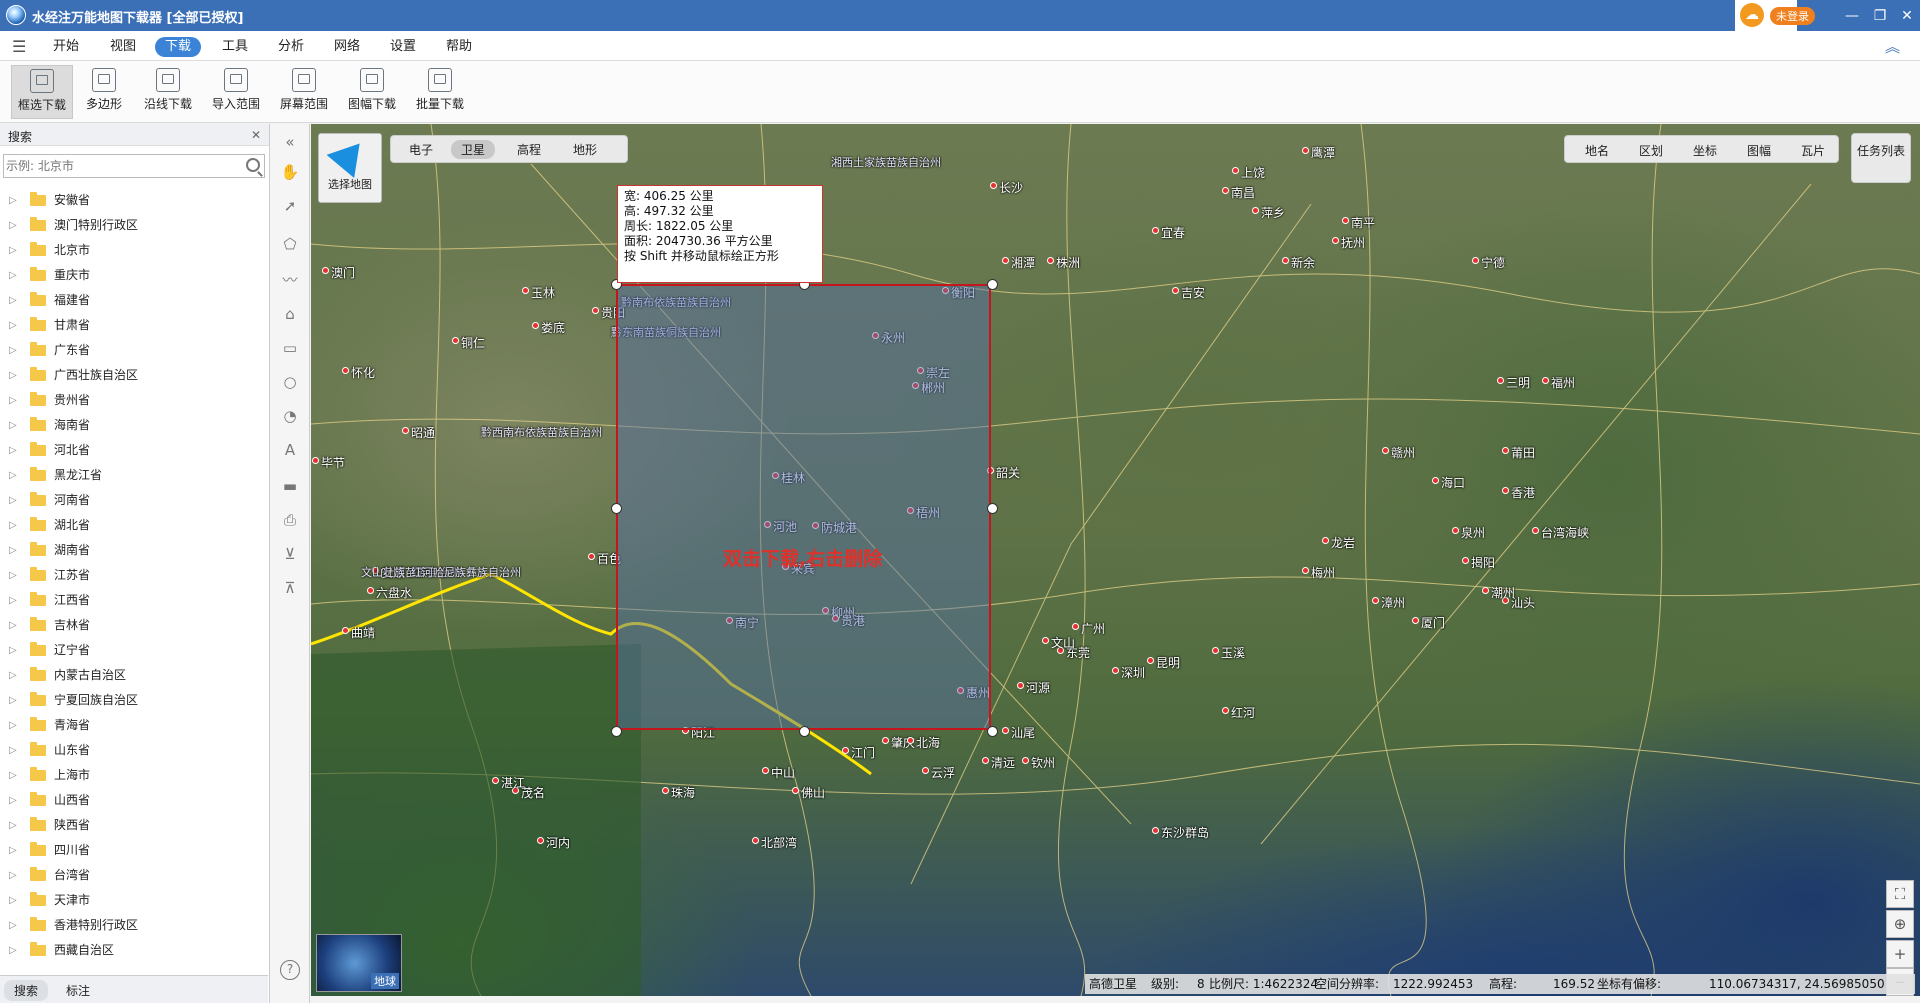  Describe the element at coordinates (134, 475) in the screenshot. I see `tree-item: ▷ 黑龙江省` at that location.